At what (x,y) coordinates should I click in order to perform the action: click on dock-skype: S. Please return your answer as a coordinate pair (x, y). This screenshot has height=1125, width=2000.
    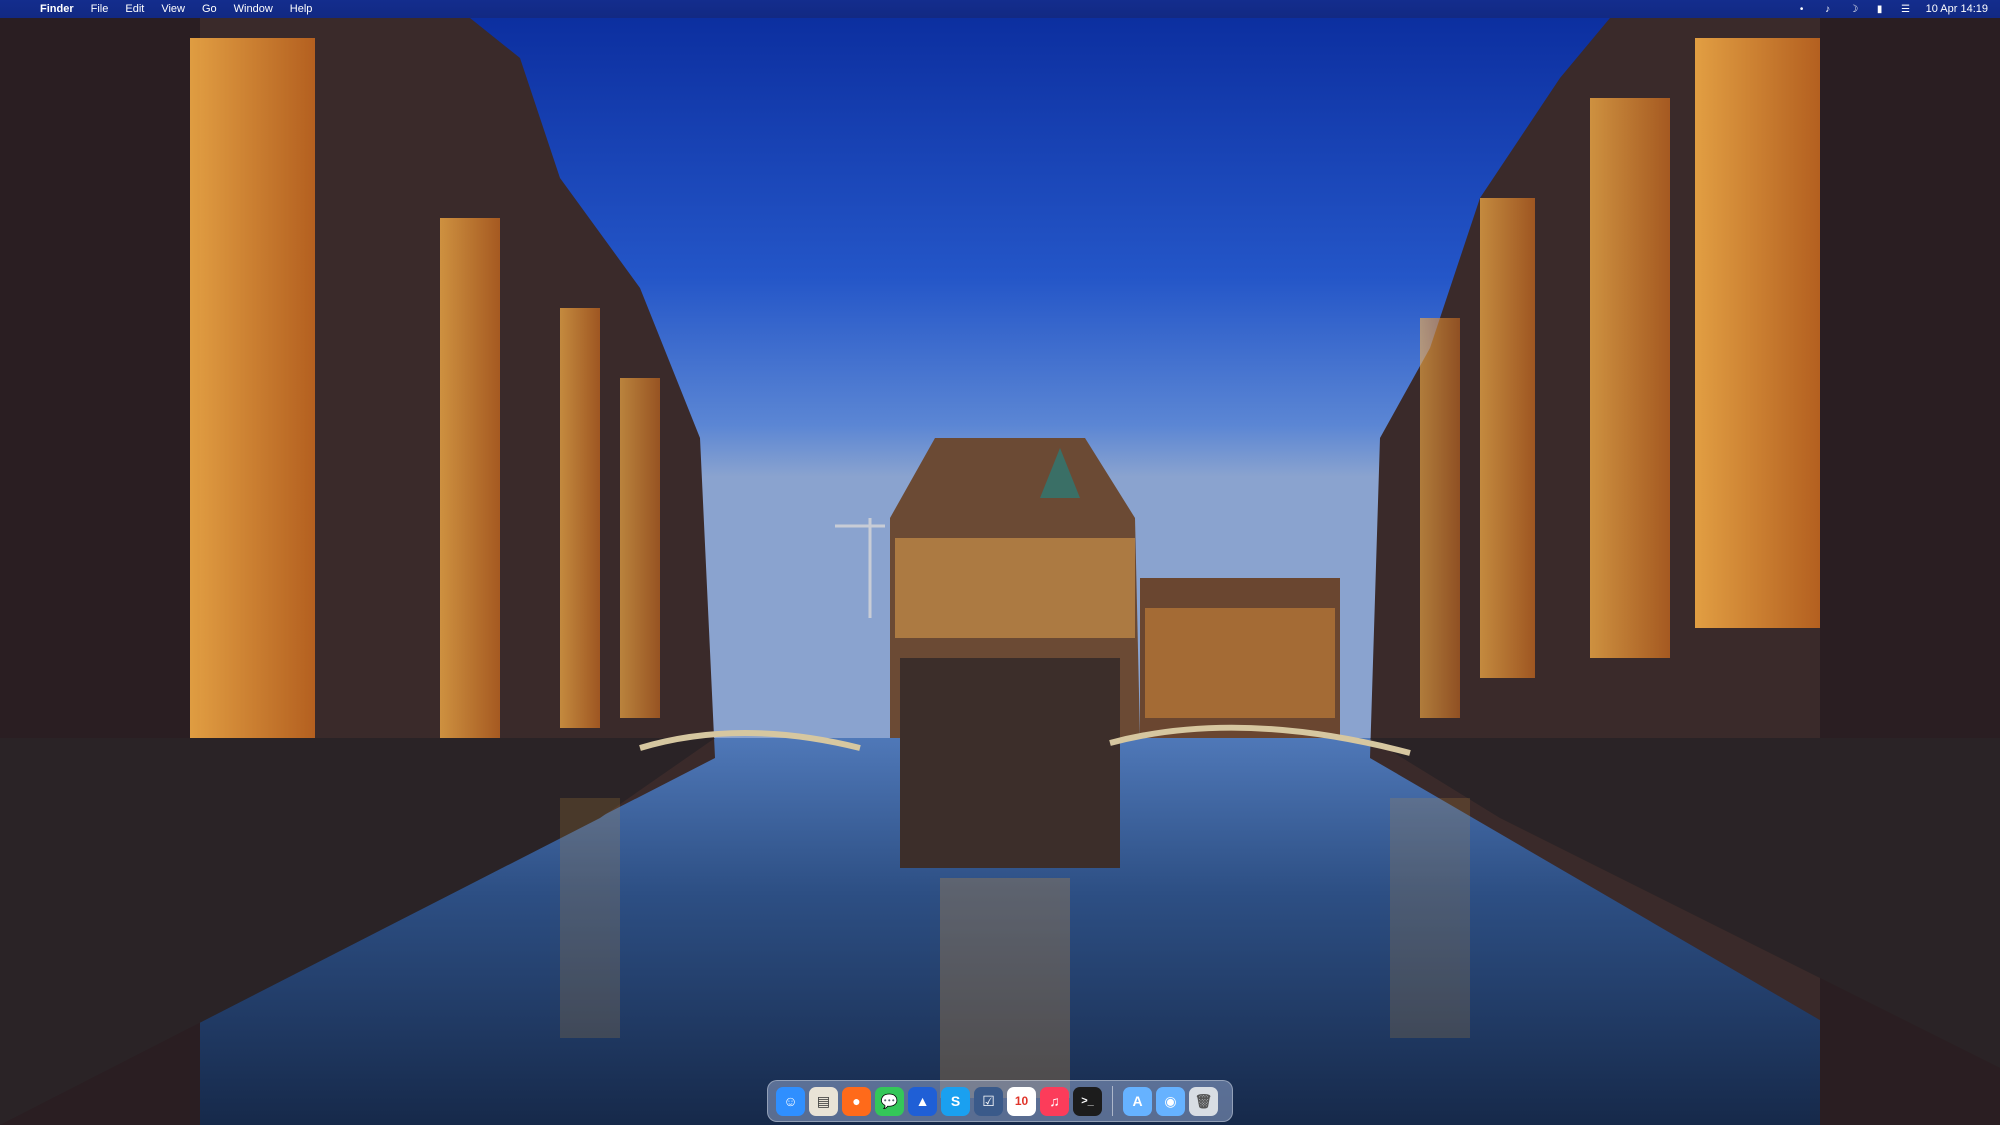
    Looking at the image, I should click on (955, 1101).